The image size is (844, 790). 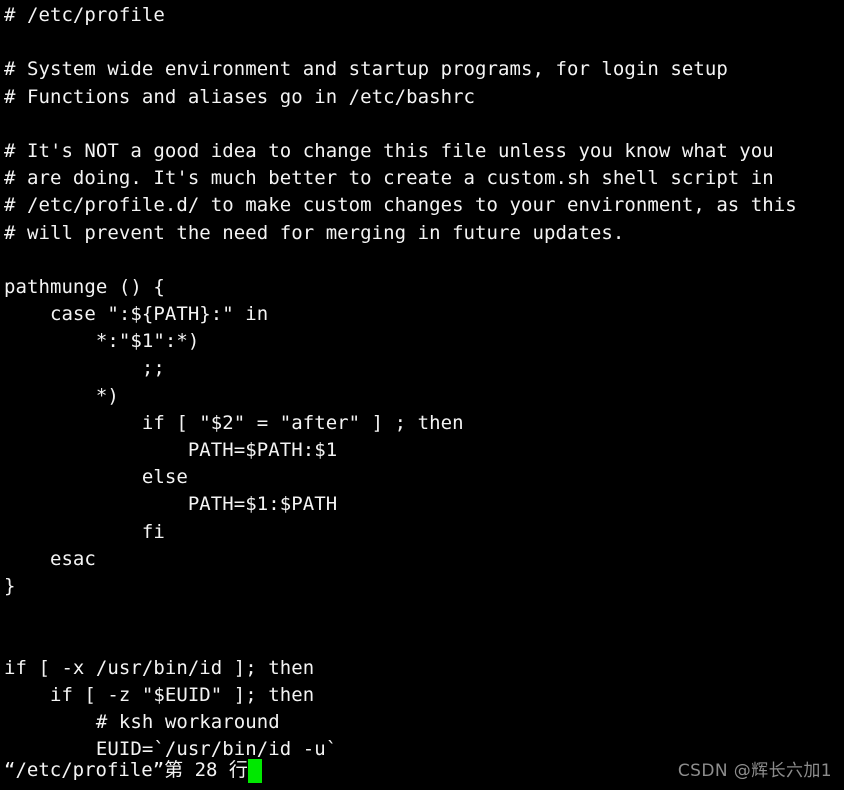 I want to click on editor-line: else, so click(x=96, y=477).